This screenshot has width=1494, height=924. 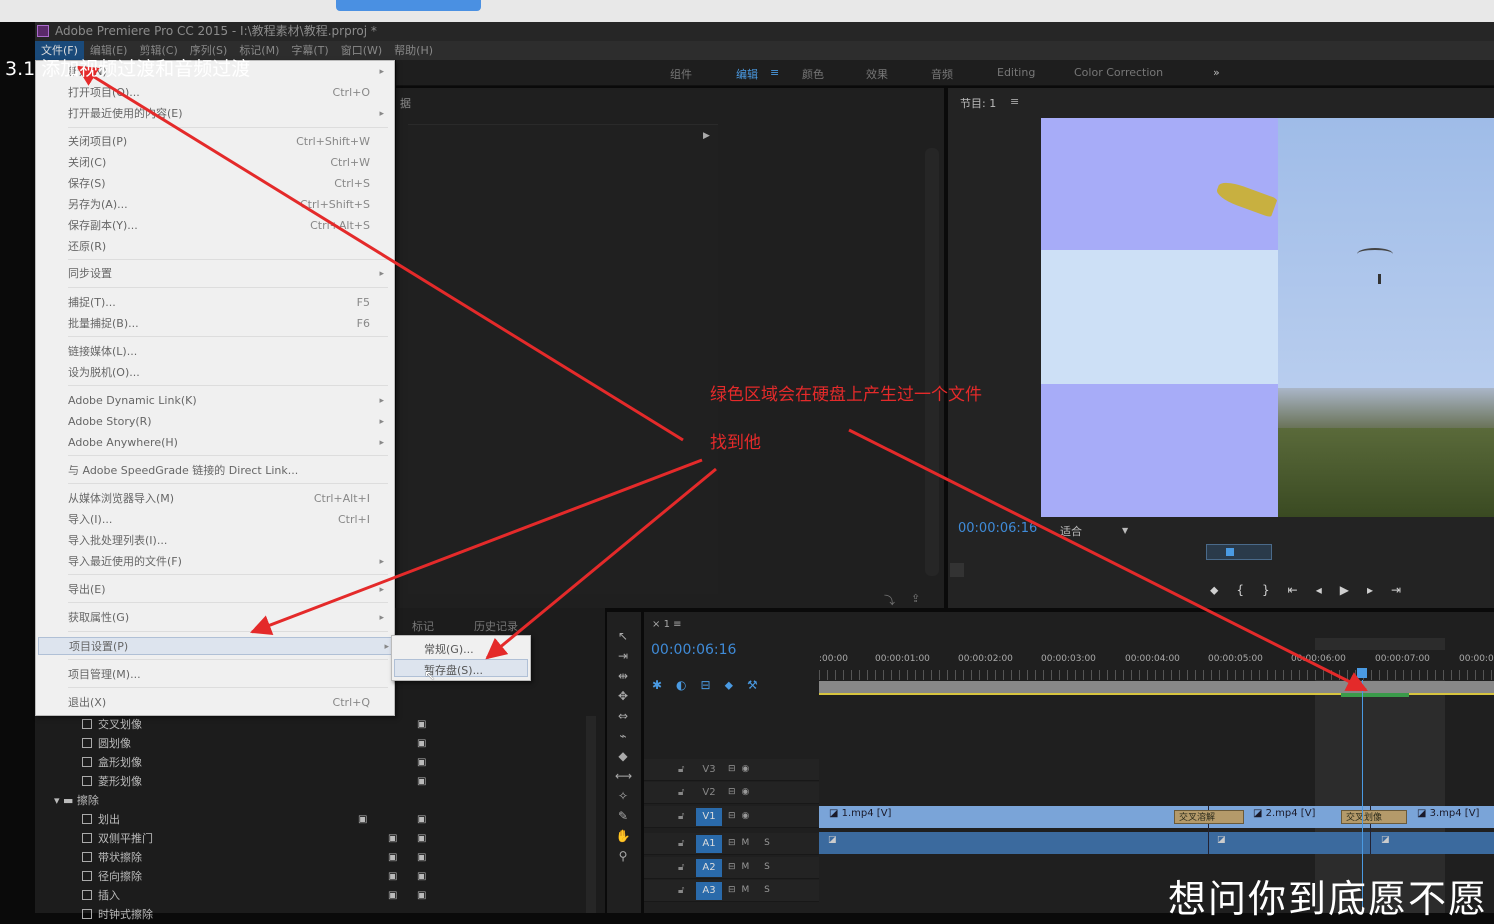 What do you see at coordinates (735, 443) in the screenshot?
I see `annotation-find: 找到他` at bounding box center [735, 443].